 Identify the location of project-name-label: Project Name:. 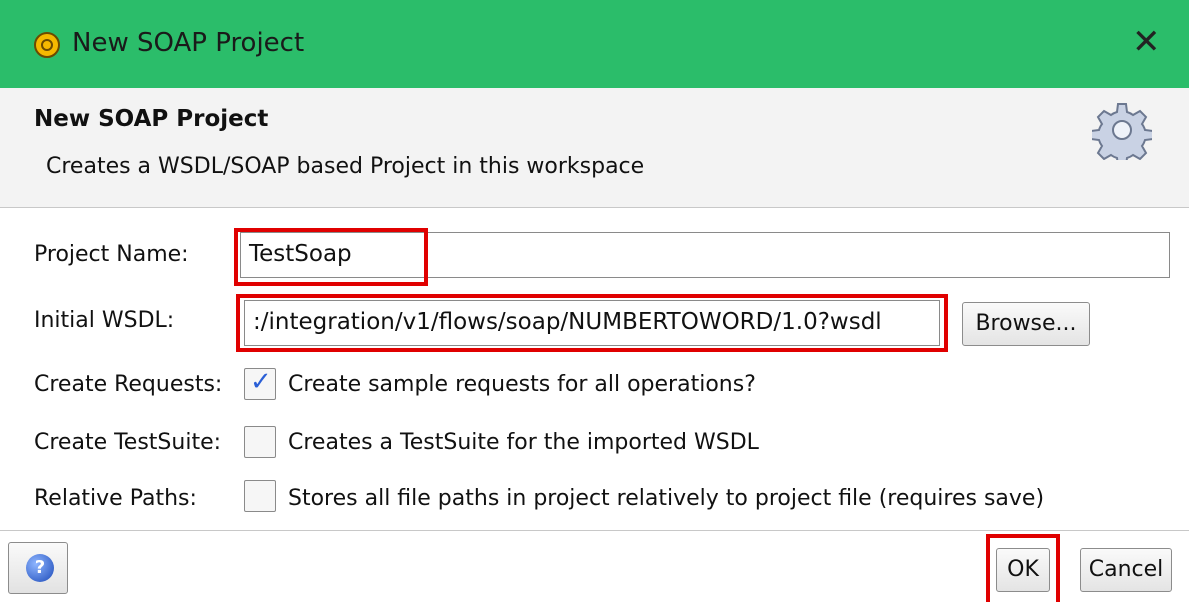
(111, 254).